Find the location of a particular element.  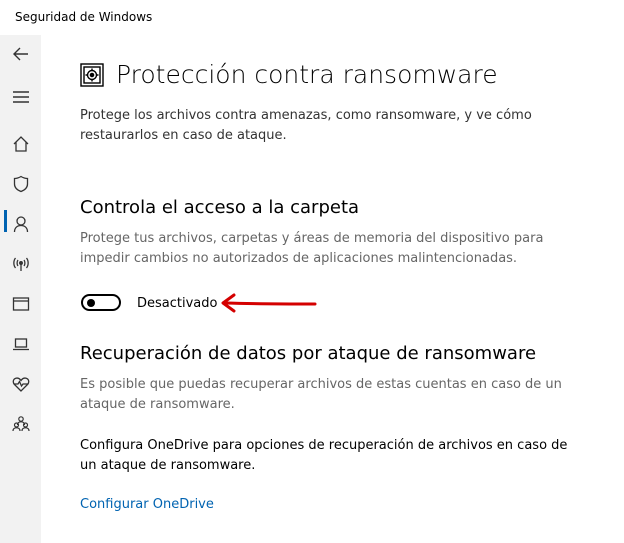

back-arrow-icon is located at coordinates (20, 54).